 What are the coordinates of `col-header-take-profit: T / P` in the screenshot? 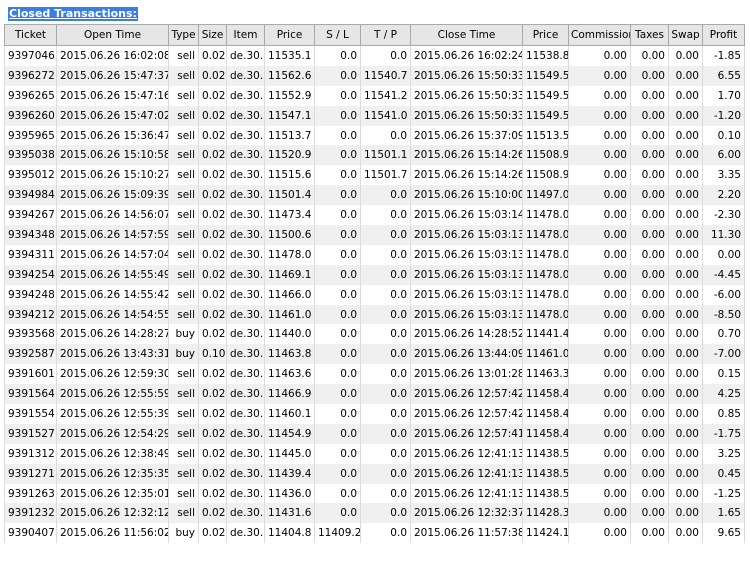 It's located at (385, 35).